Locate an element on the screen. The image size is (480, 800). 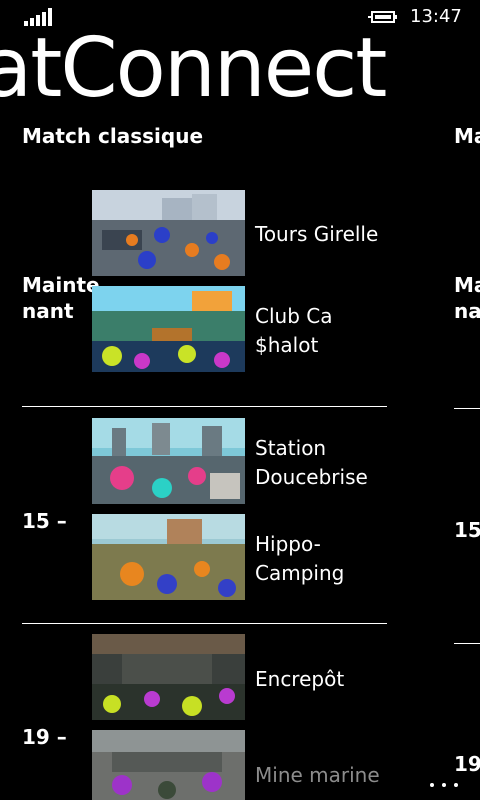
map-name: Mine marine is located at coordinates (317, 775).